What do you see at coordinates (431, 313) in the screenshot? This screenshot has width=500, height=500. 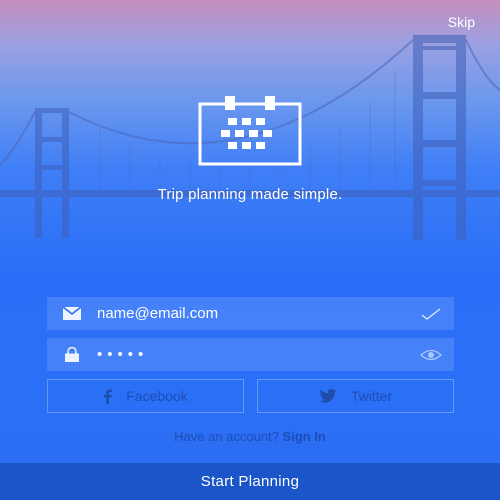 I see `checkmark-icon` at bounding box center [431, 313].